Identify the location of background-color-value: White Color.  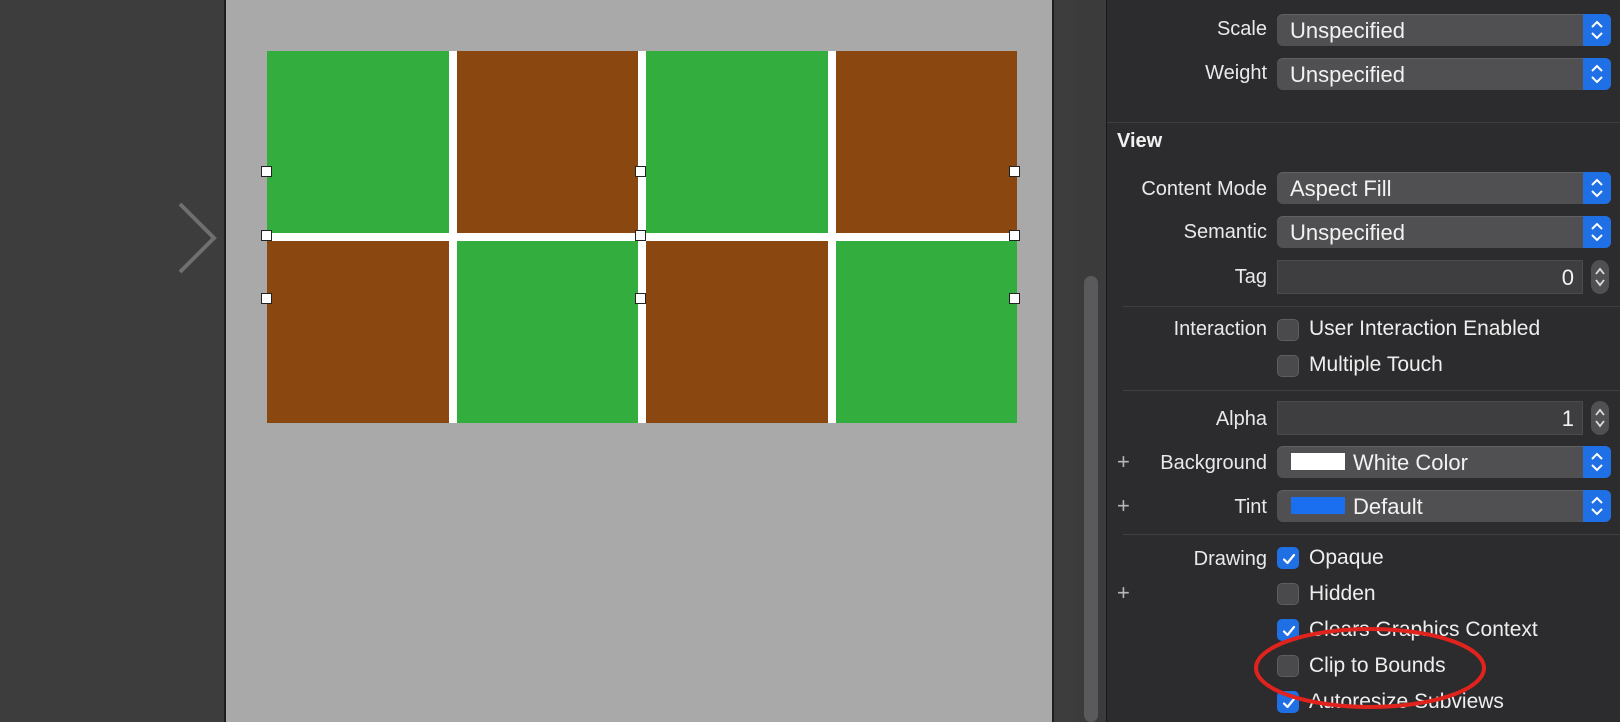
(1410, 462).